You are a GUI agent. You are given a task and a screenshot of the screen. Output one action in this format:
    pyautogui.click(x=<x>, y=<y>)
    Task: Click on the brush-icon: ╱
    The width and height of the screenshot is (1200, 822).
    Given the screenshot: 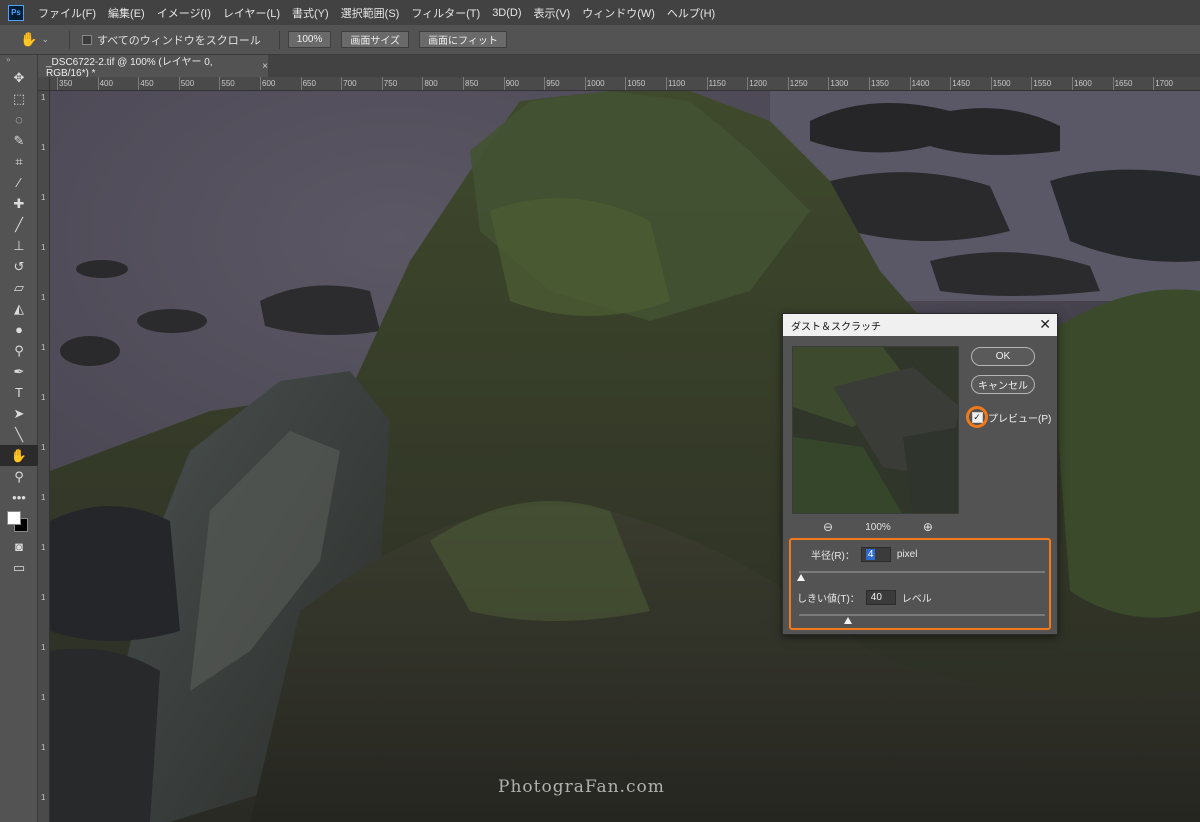 What is the action you would take?
    pyautogui.click(x=19, y=224)
    